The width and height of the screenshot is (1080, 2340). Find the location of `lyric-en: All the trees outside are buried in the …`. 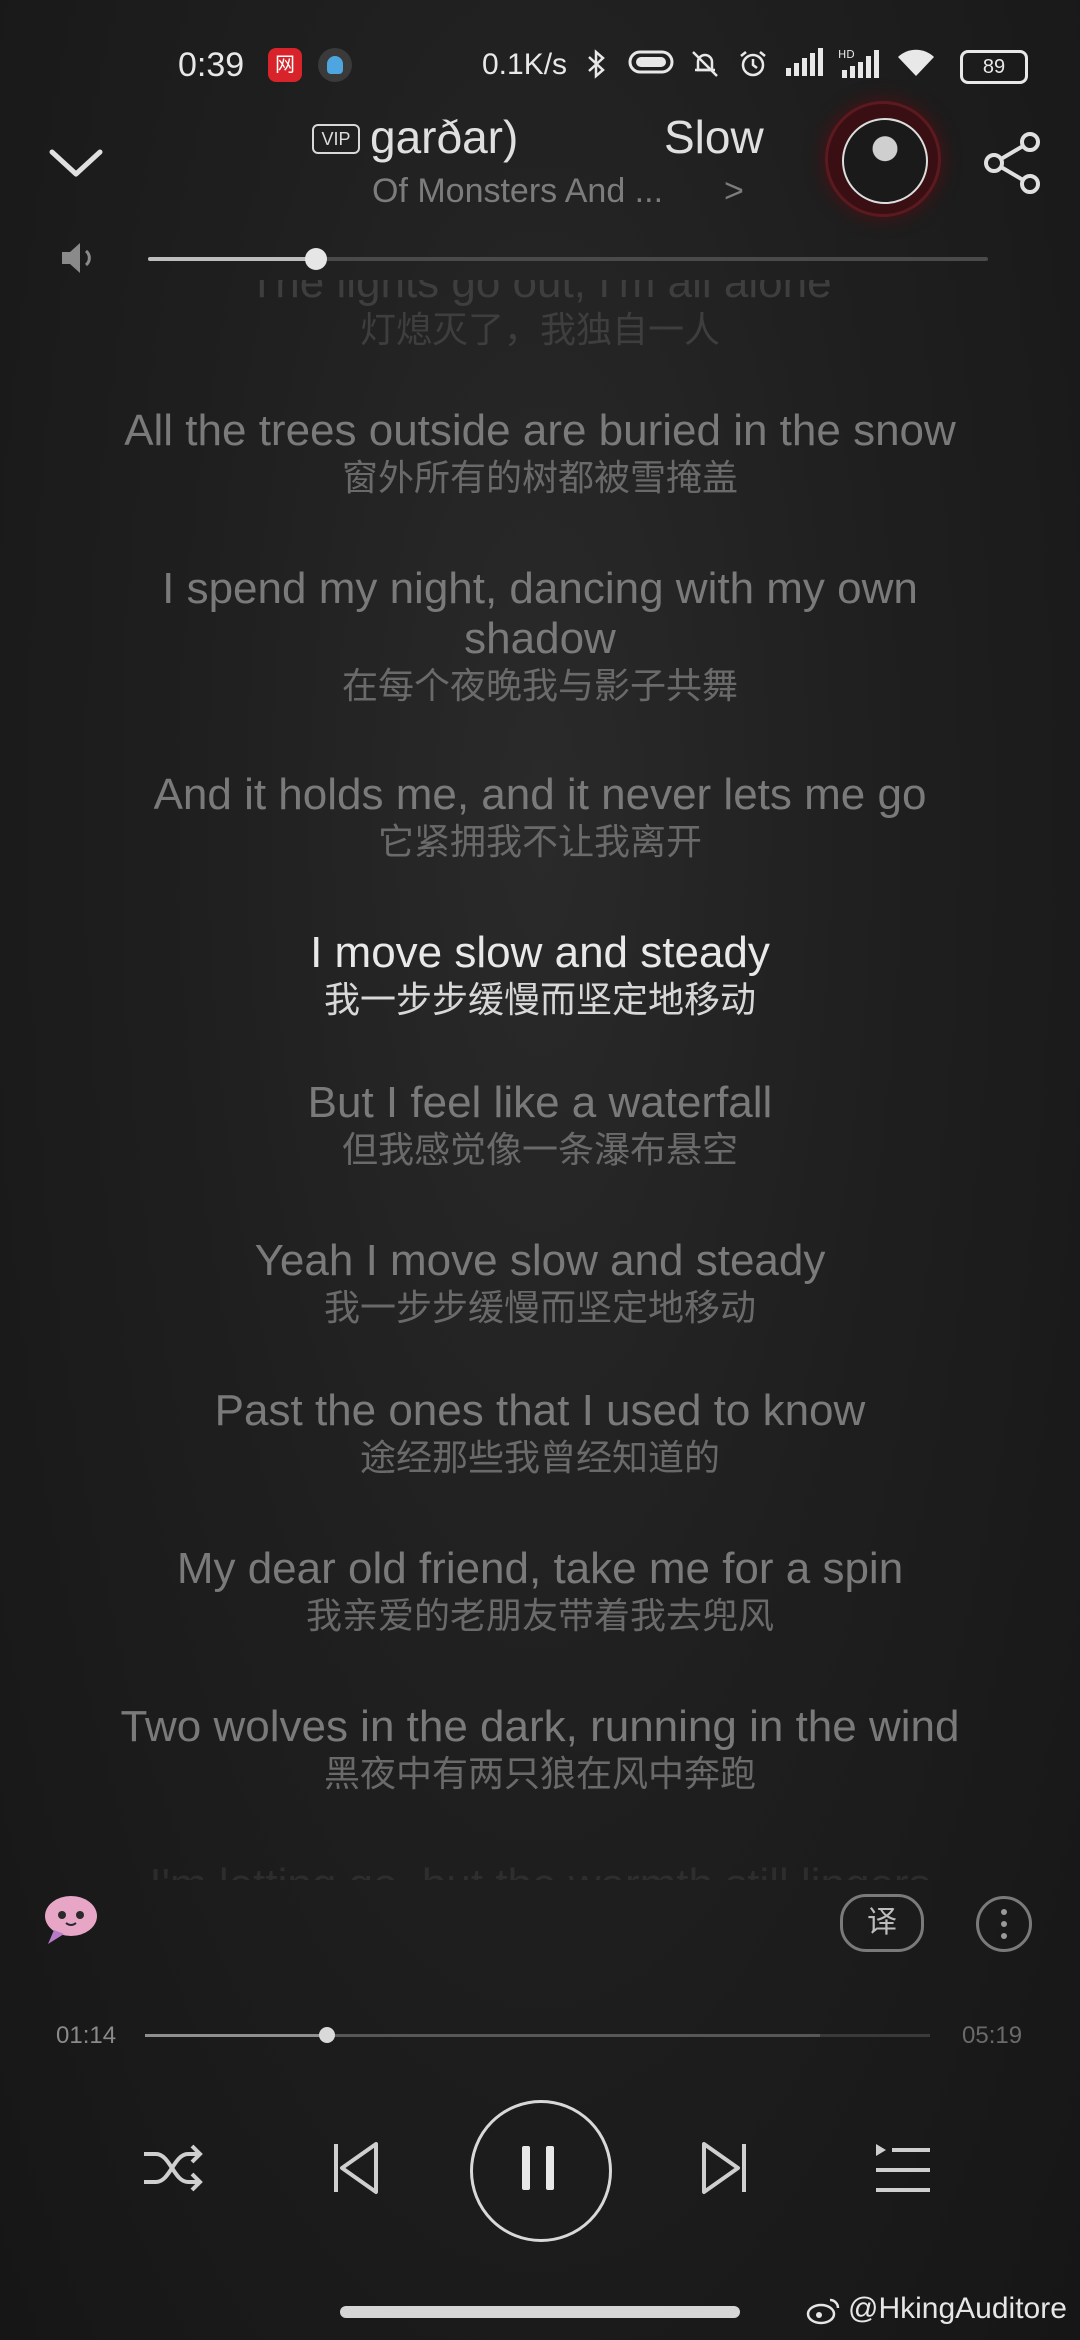

lyric-en: All the trees outside are buried in the … is located at coordinates (540, 430).